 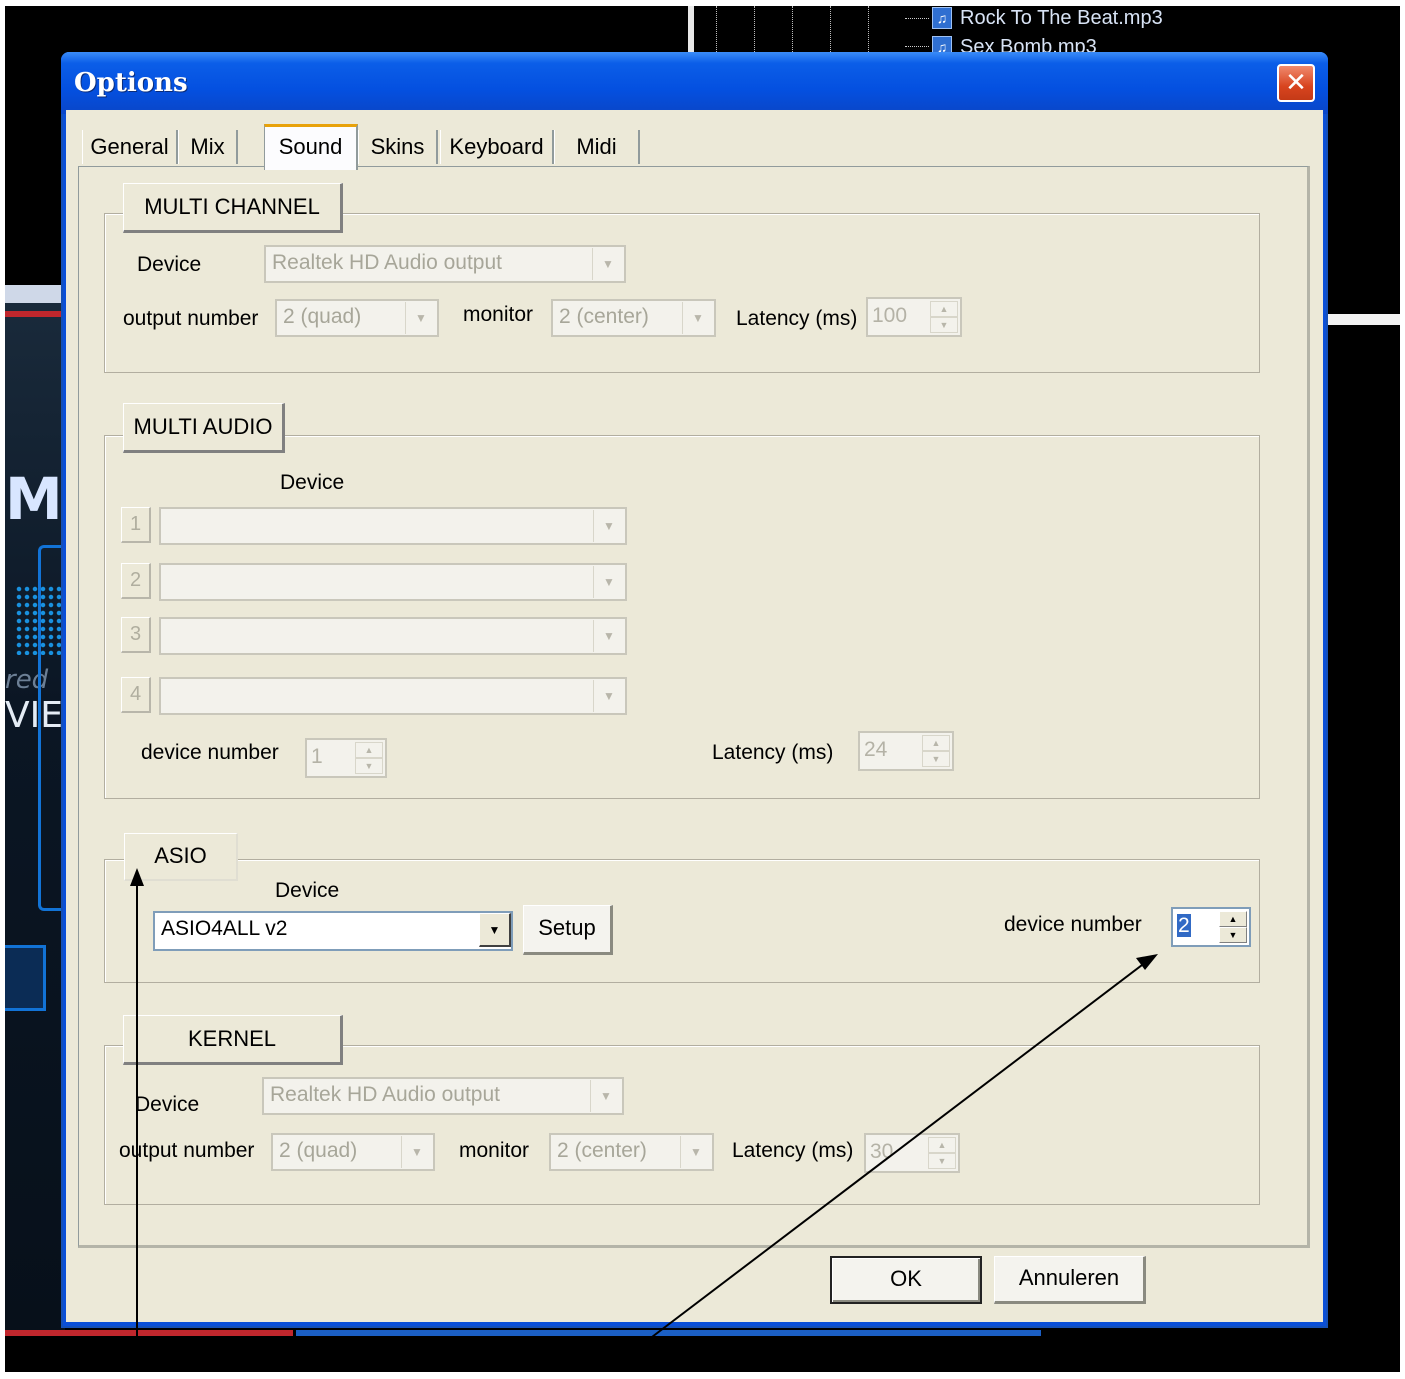 What do you see at coordinates (393, 636) in the screenshot?
I see `multi-audio-slot-3-select: ▼` at bounding box center [393, 636].